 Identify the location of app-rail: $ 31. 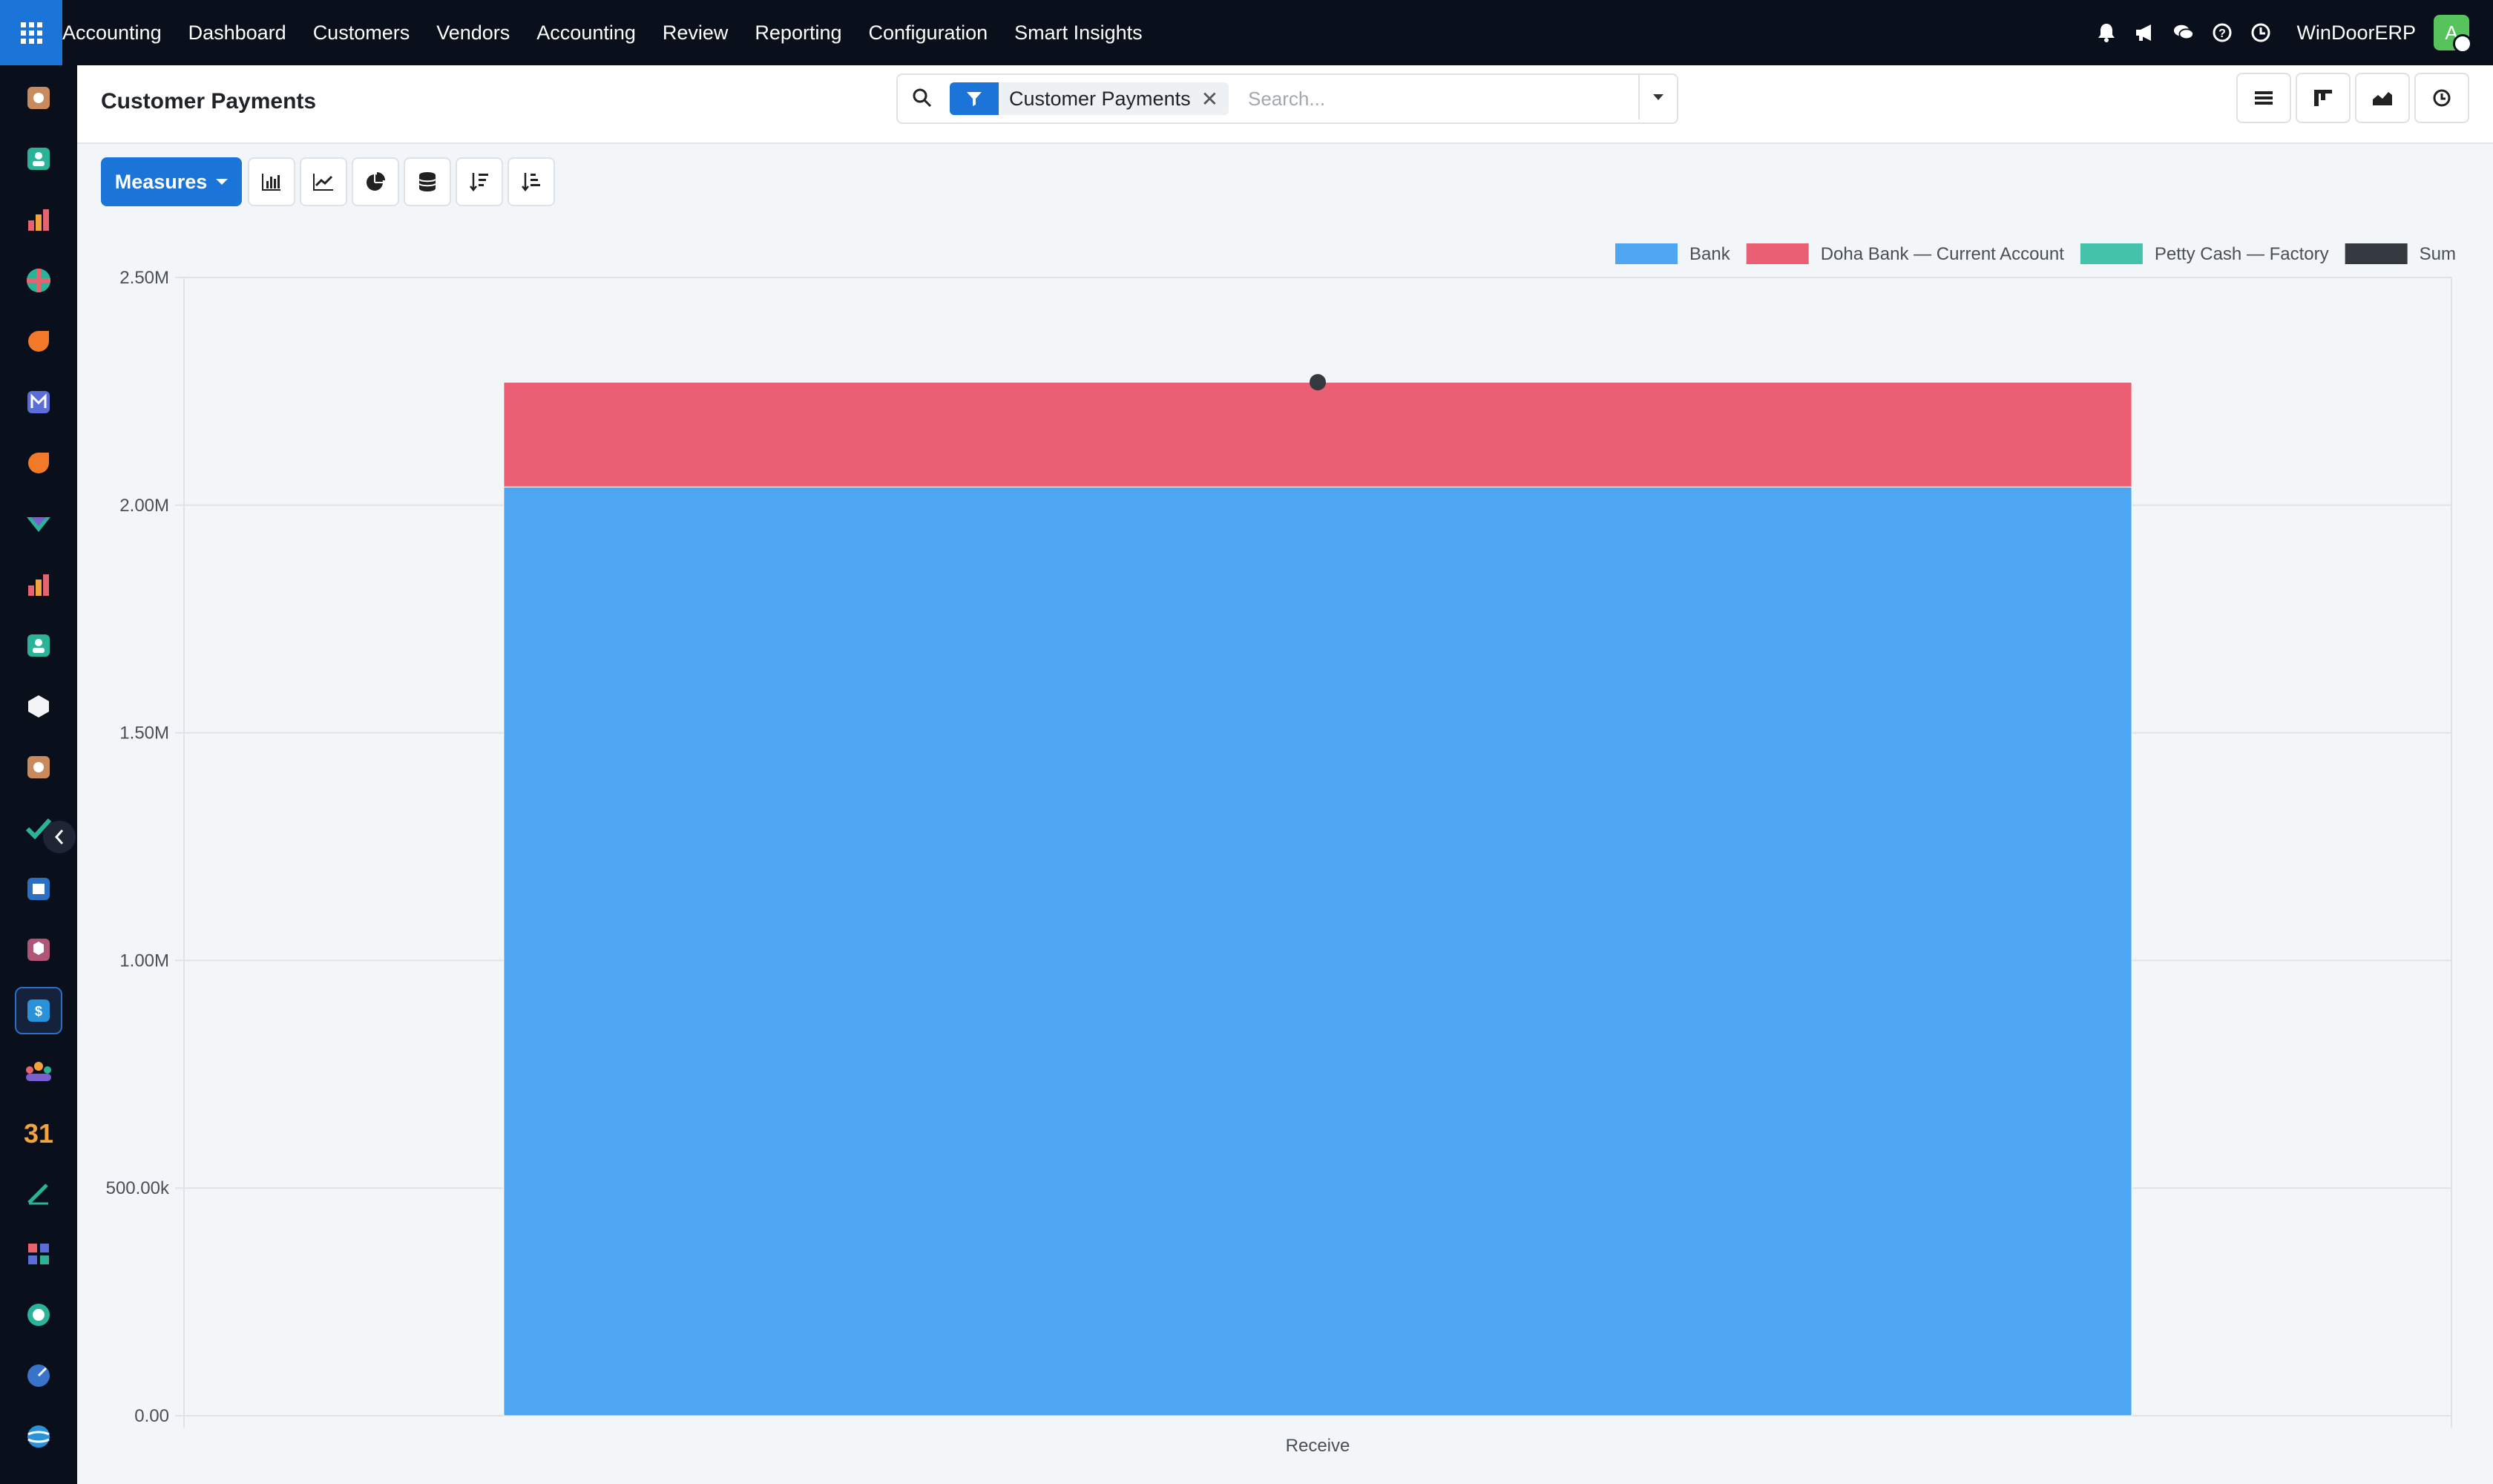
(38, 774).